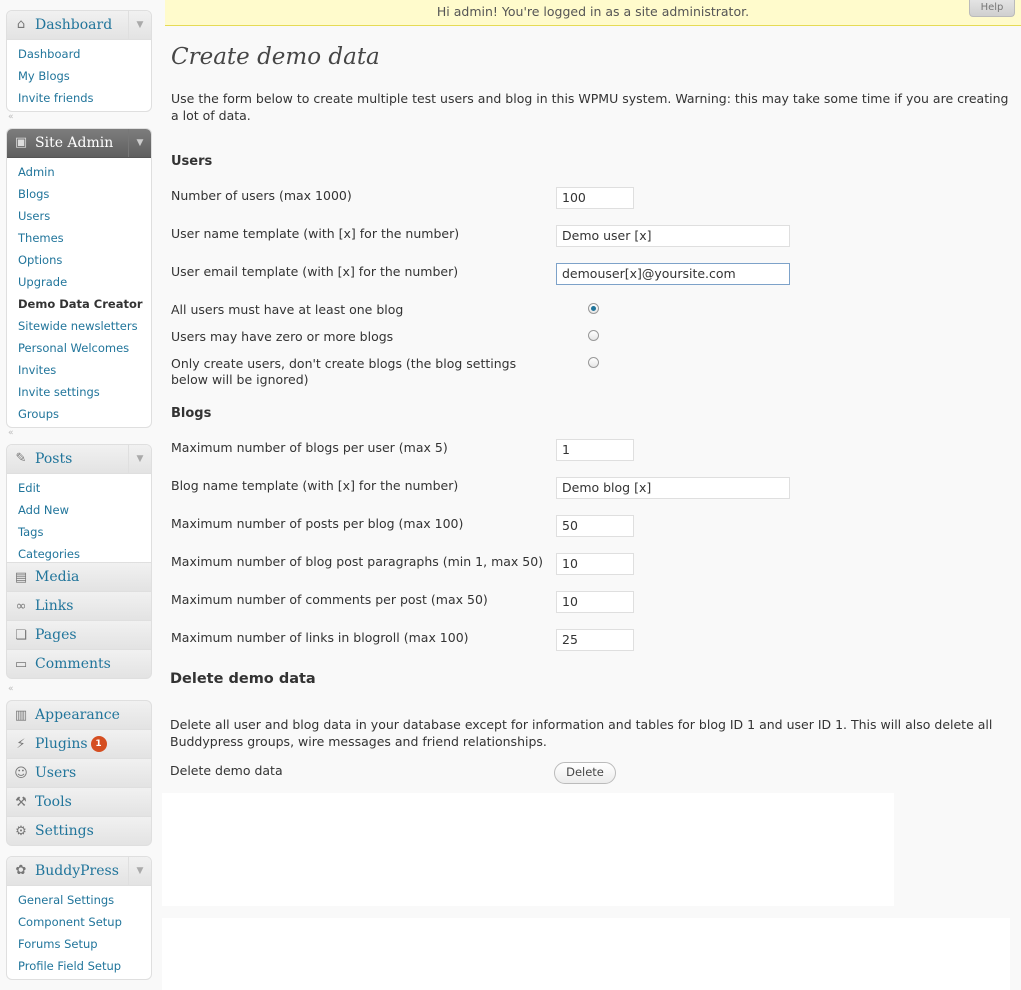 This screenshot has height=990, width=1021. Describe the element at coordinates (79, 944) in the screenshot. I see `submenu-item-forums-setup: Forums Setup` at that location.